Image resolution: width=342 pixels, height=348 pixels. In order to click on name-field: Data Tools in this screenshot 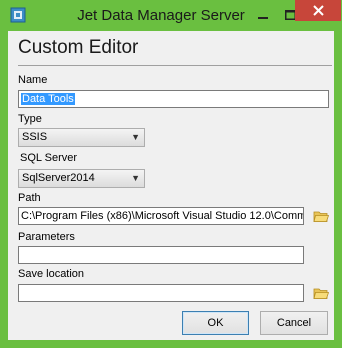, I will do `click(173, 99)`.